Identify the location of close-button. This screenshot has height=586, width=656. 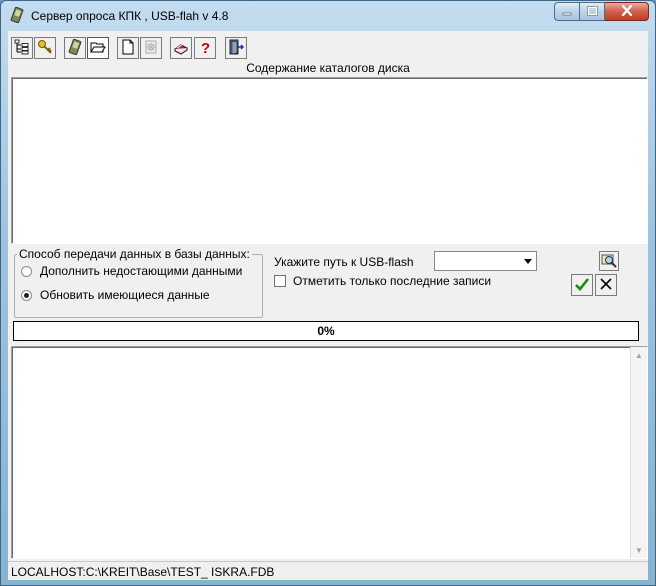
(627, 11).